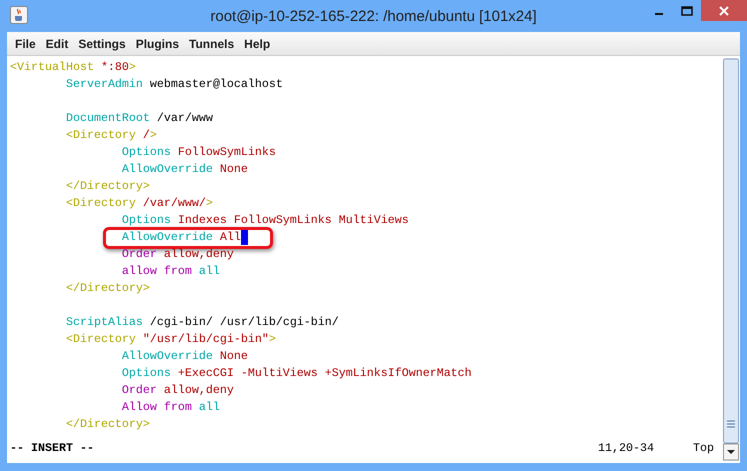 This screenshot has height=471, width=747. I want to click on window-title: root@ip-10-252-165-222: /home/ubuntu [101x24], so click(373, 16).